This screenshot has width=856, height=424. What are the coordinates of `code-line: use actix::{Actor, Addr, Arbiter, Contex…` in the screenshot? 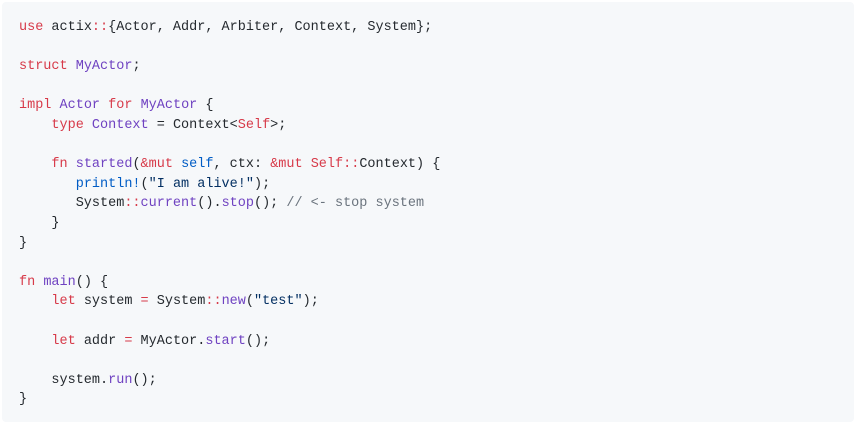 It's located at (436, 28).